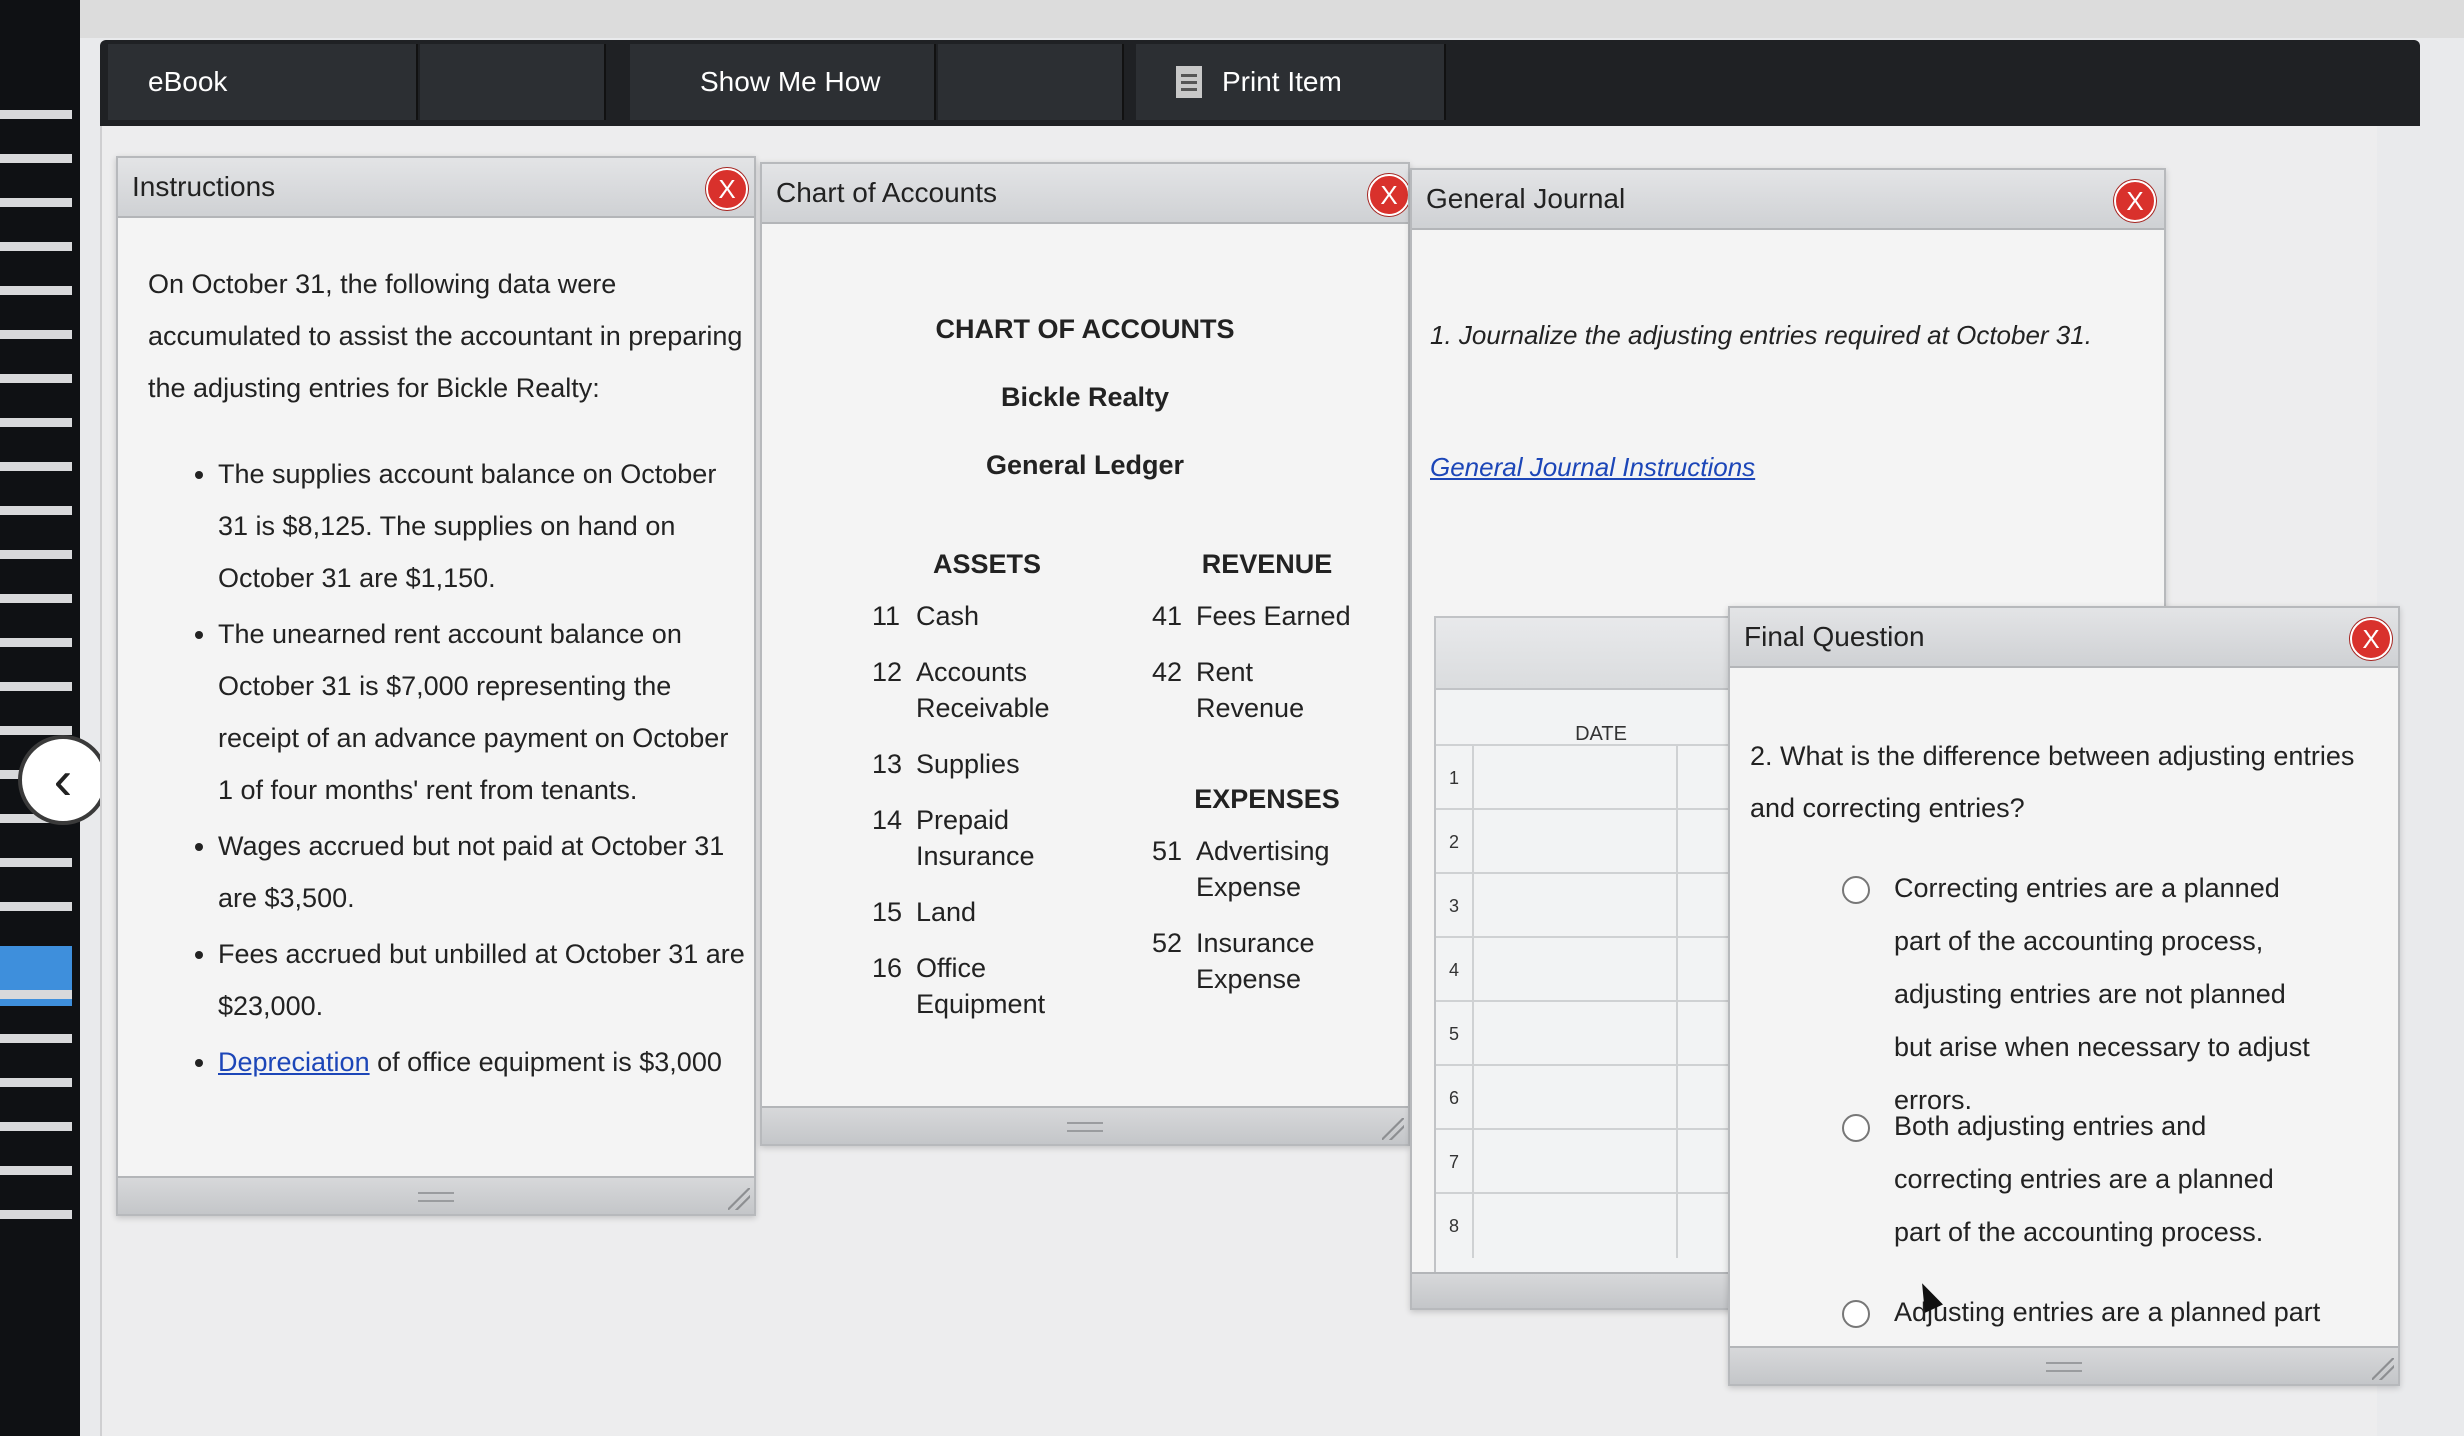 Image resolution: width=2464 pixels, height=1436 pixels. What do you see at coordinates (2107, 1312) in the screenshot?
I see `answer-option-label: Adjusting entries are a planned part` at bounding box center [2107, 1312].